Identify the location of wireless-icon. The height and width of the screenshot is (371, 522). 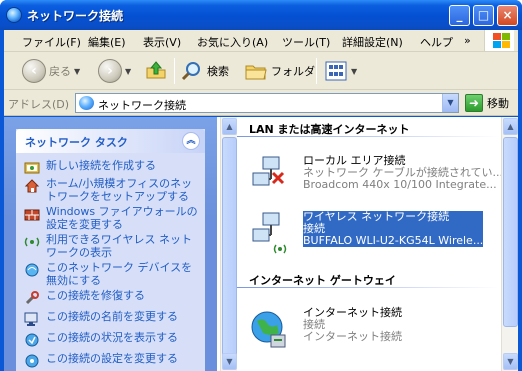
(32, 242).